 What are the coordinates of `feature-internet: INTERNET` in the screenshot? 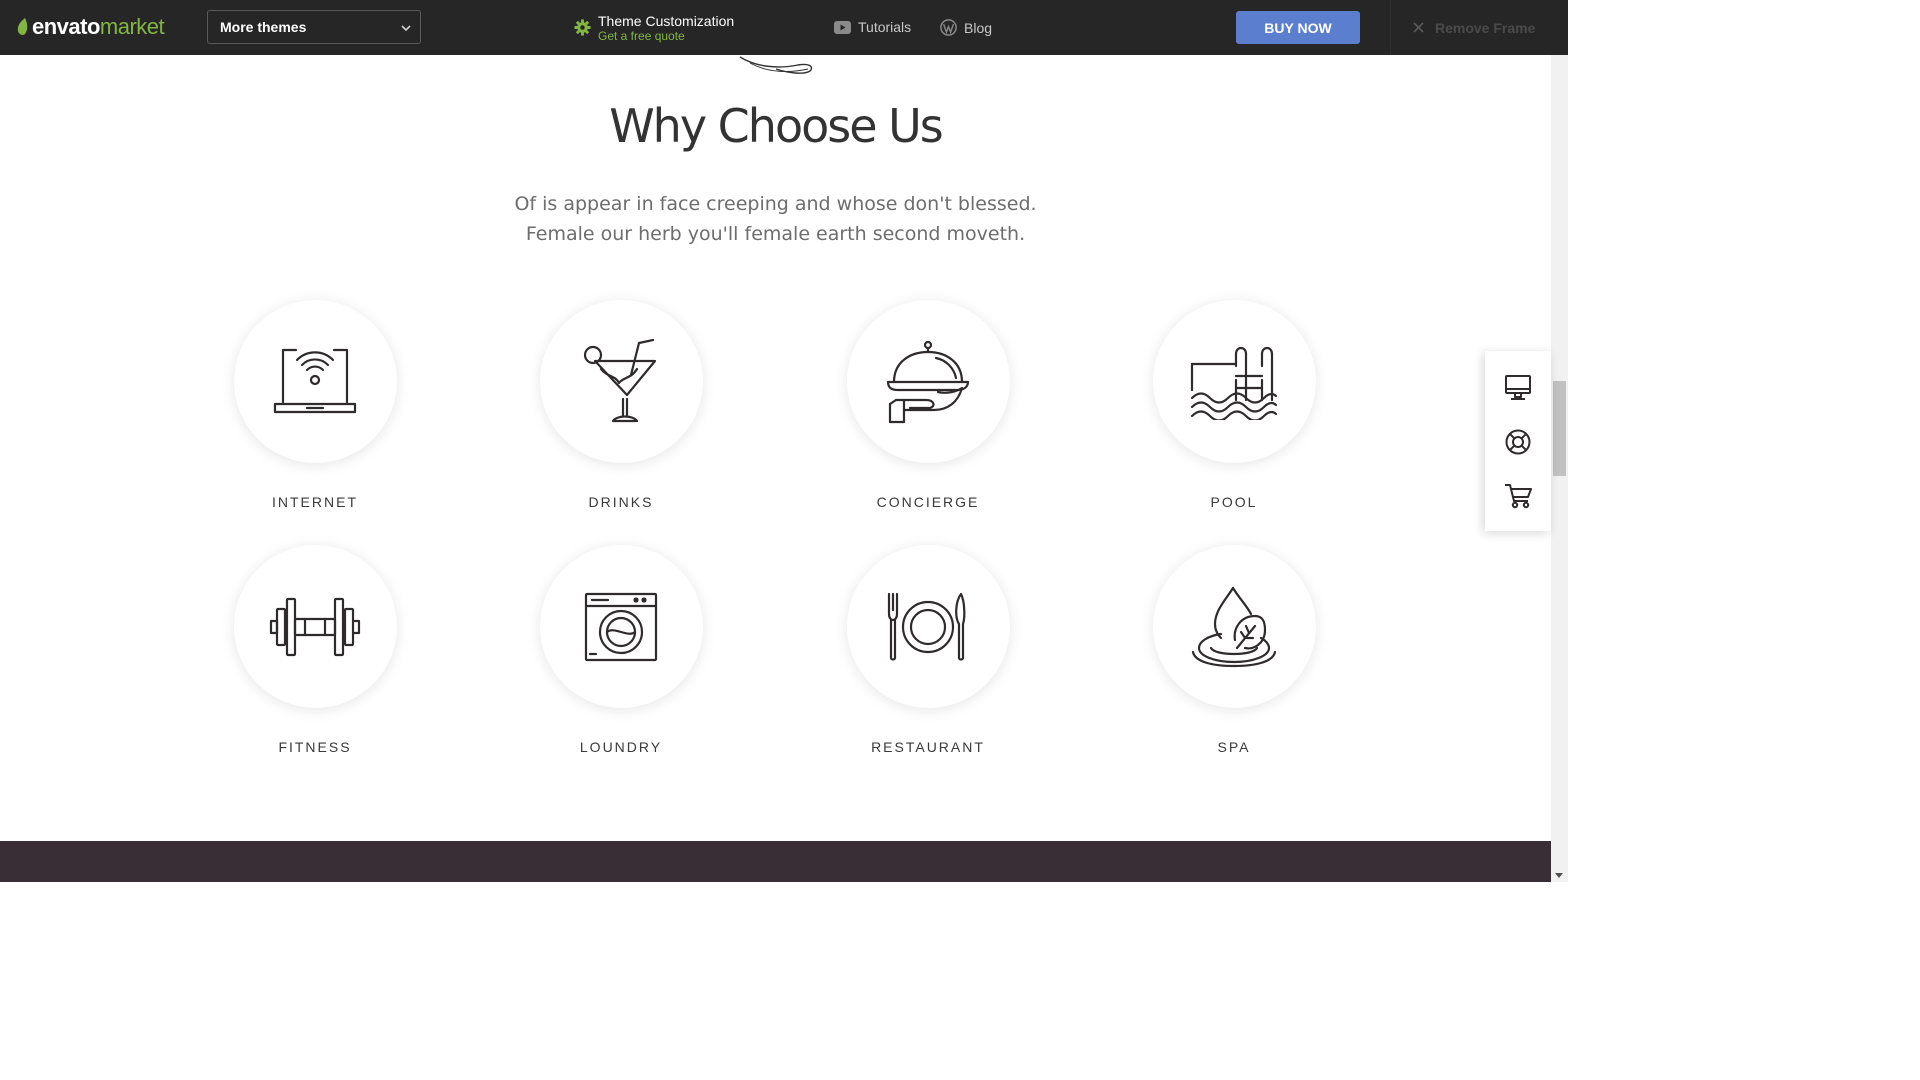 It's located at (315, 405).